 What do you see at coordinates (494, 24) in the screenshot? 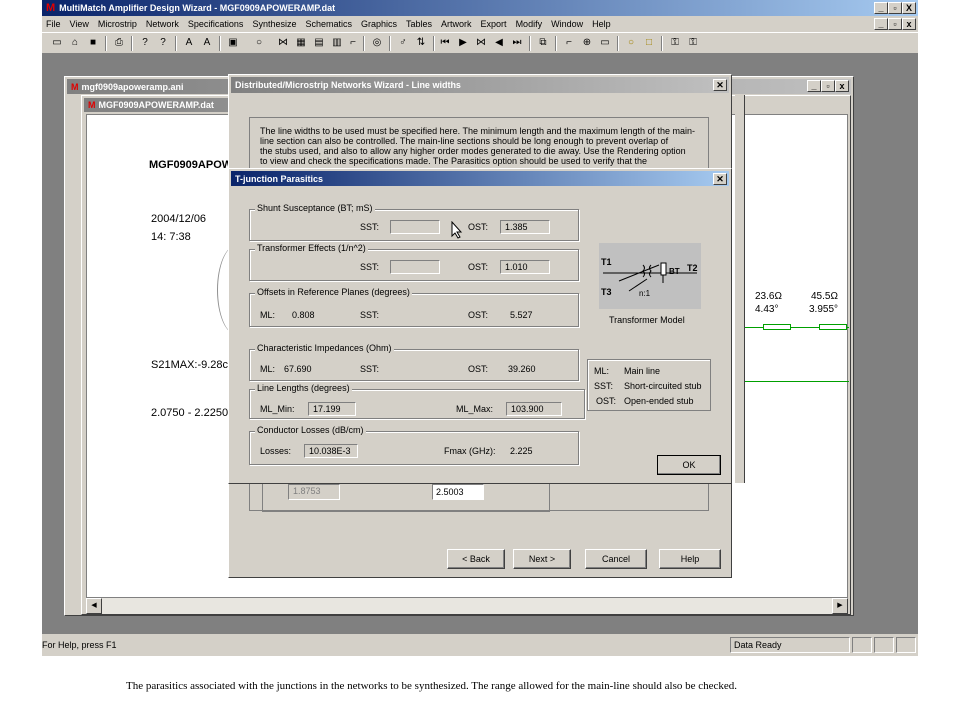
I see `menu-export: Export` at bounding box center [494, 24].